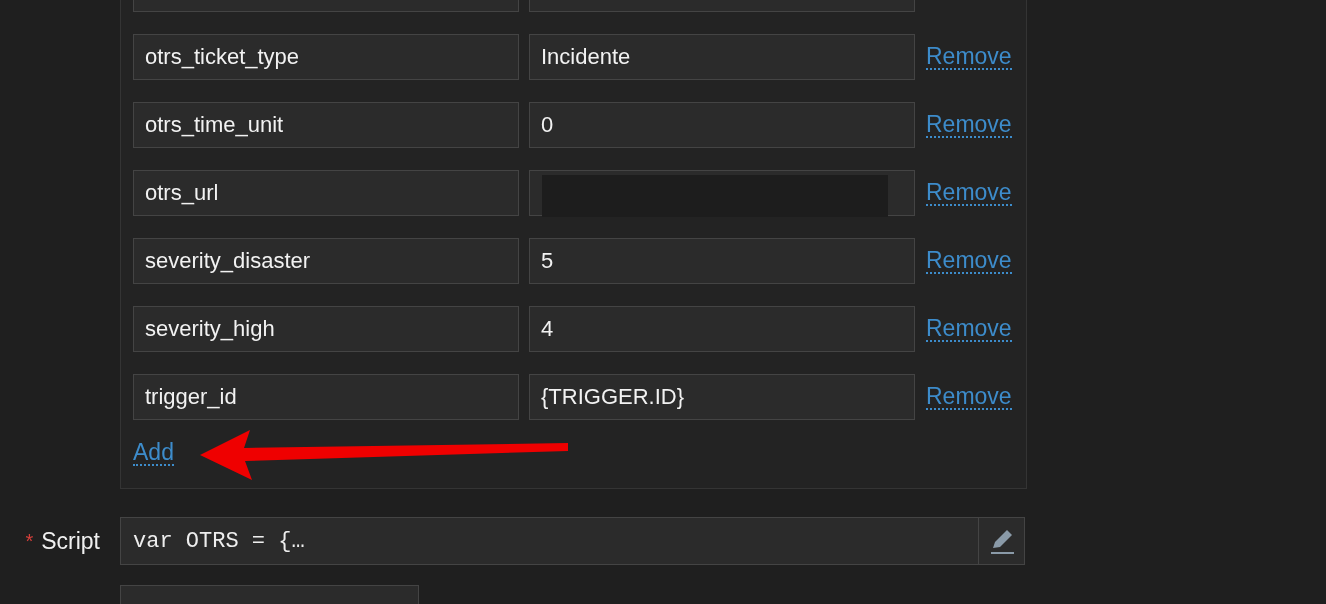 The height and width of the screenshot is (604, 1326). What do you see at coordinates (29, 541) in the screenshot?
I see `required-mark: *` at bounding box center [29, 541].